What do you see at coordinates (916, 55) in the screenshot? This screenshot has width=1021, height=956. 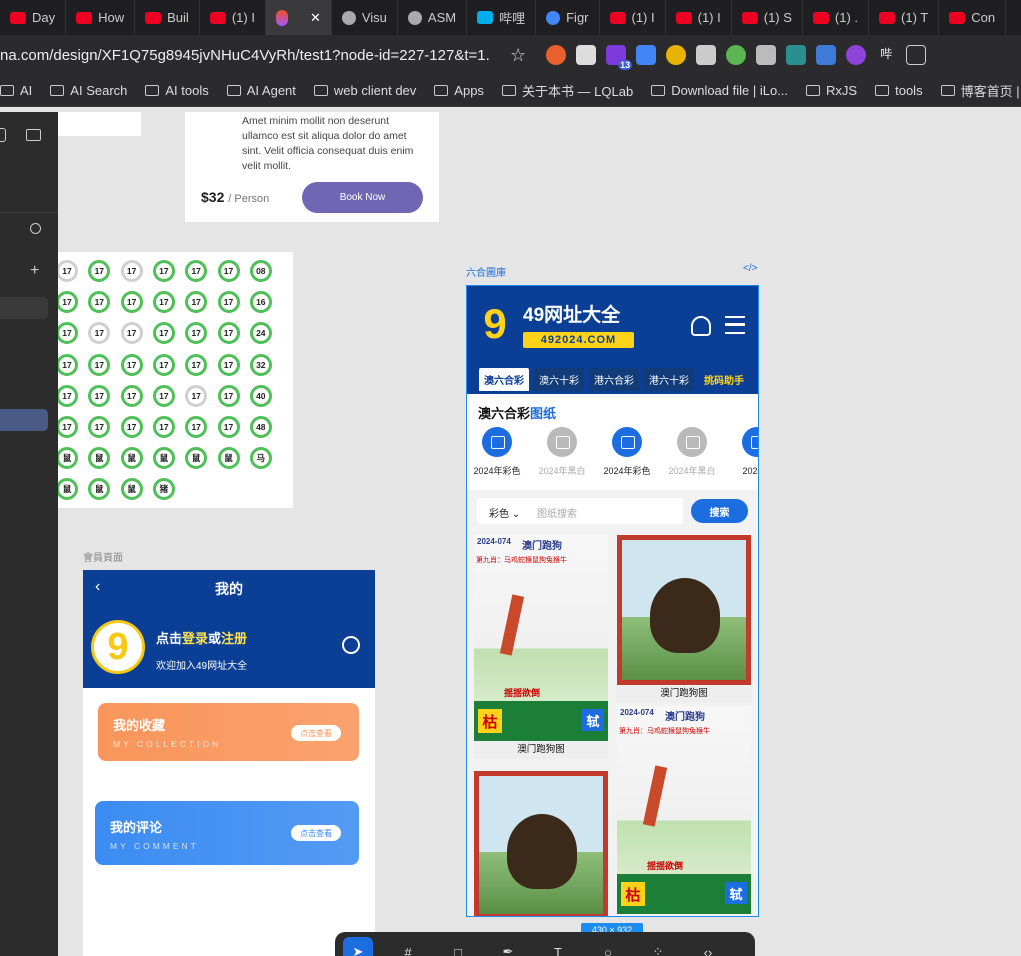 I see `puzzle-icon` at bounding box center [916, 55].